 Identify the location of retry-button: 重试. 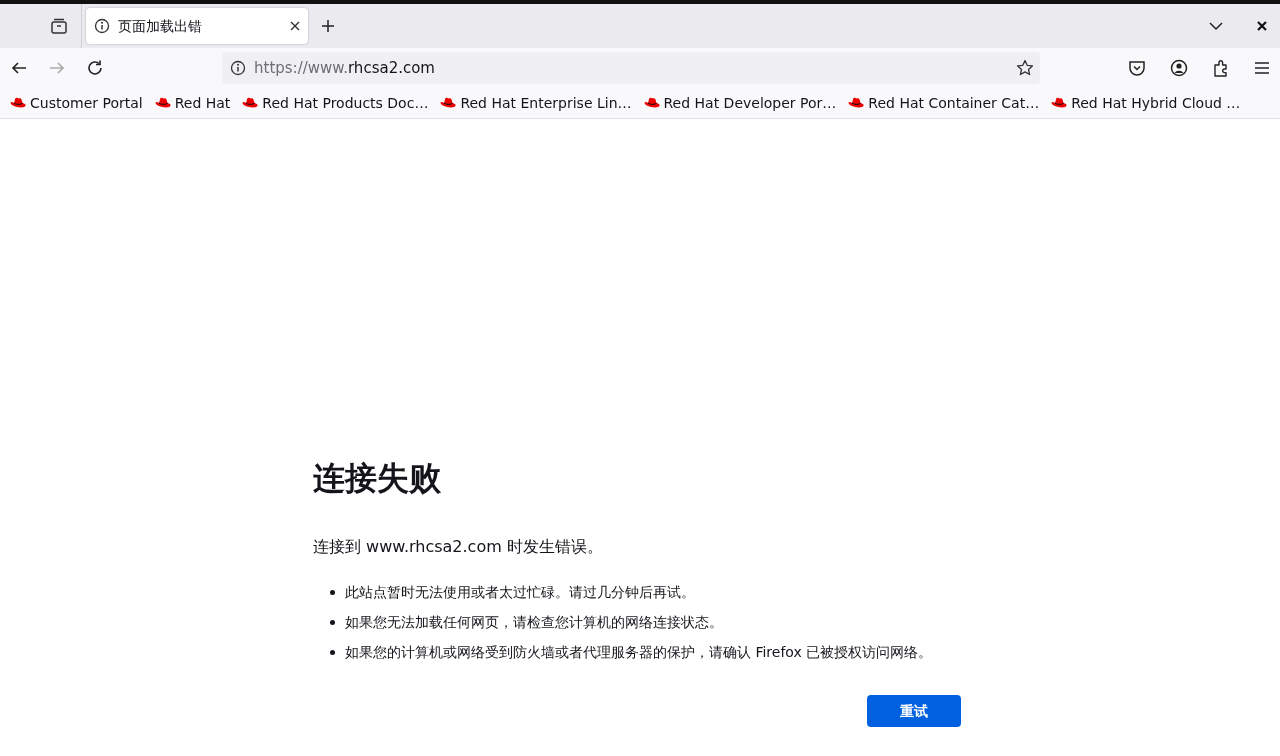
(914, 711).